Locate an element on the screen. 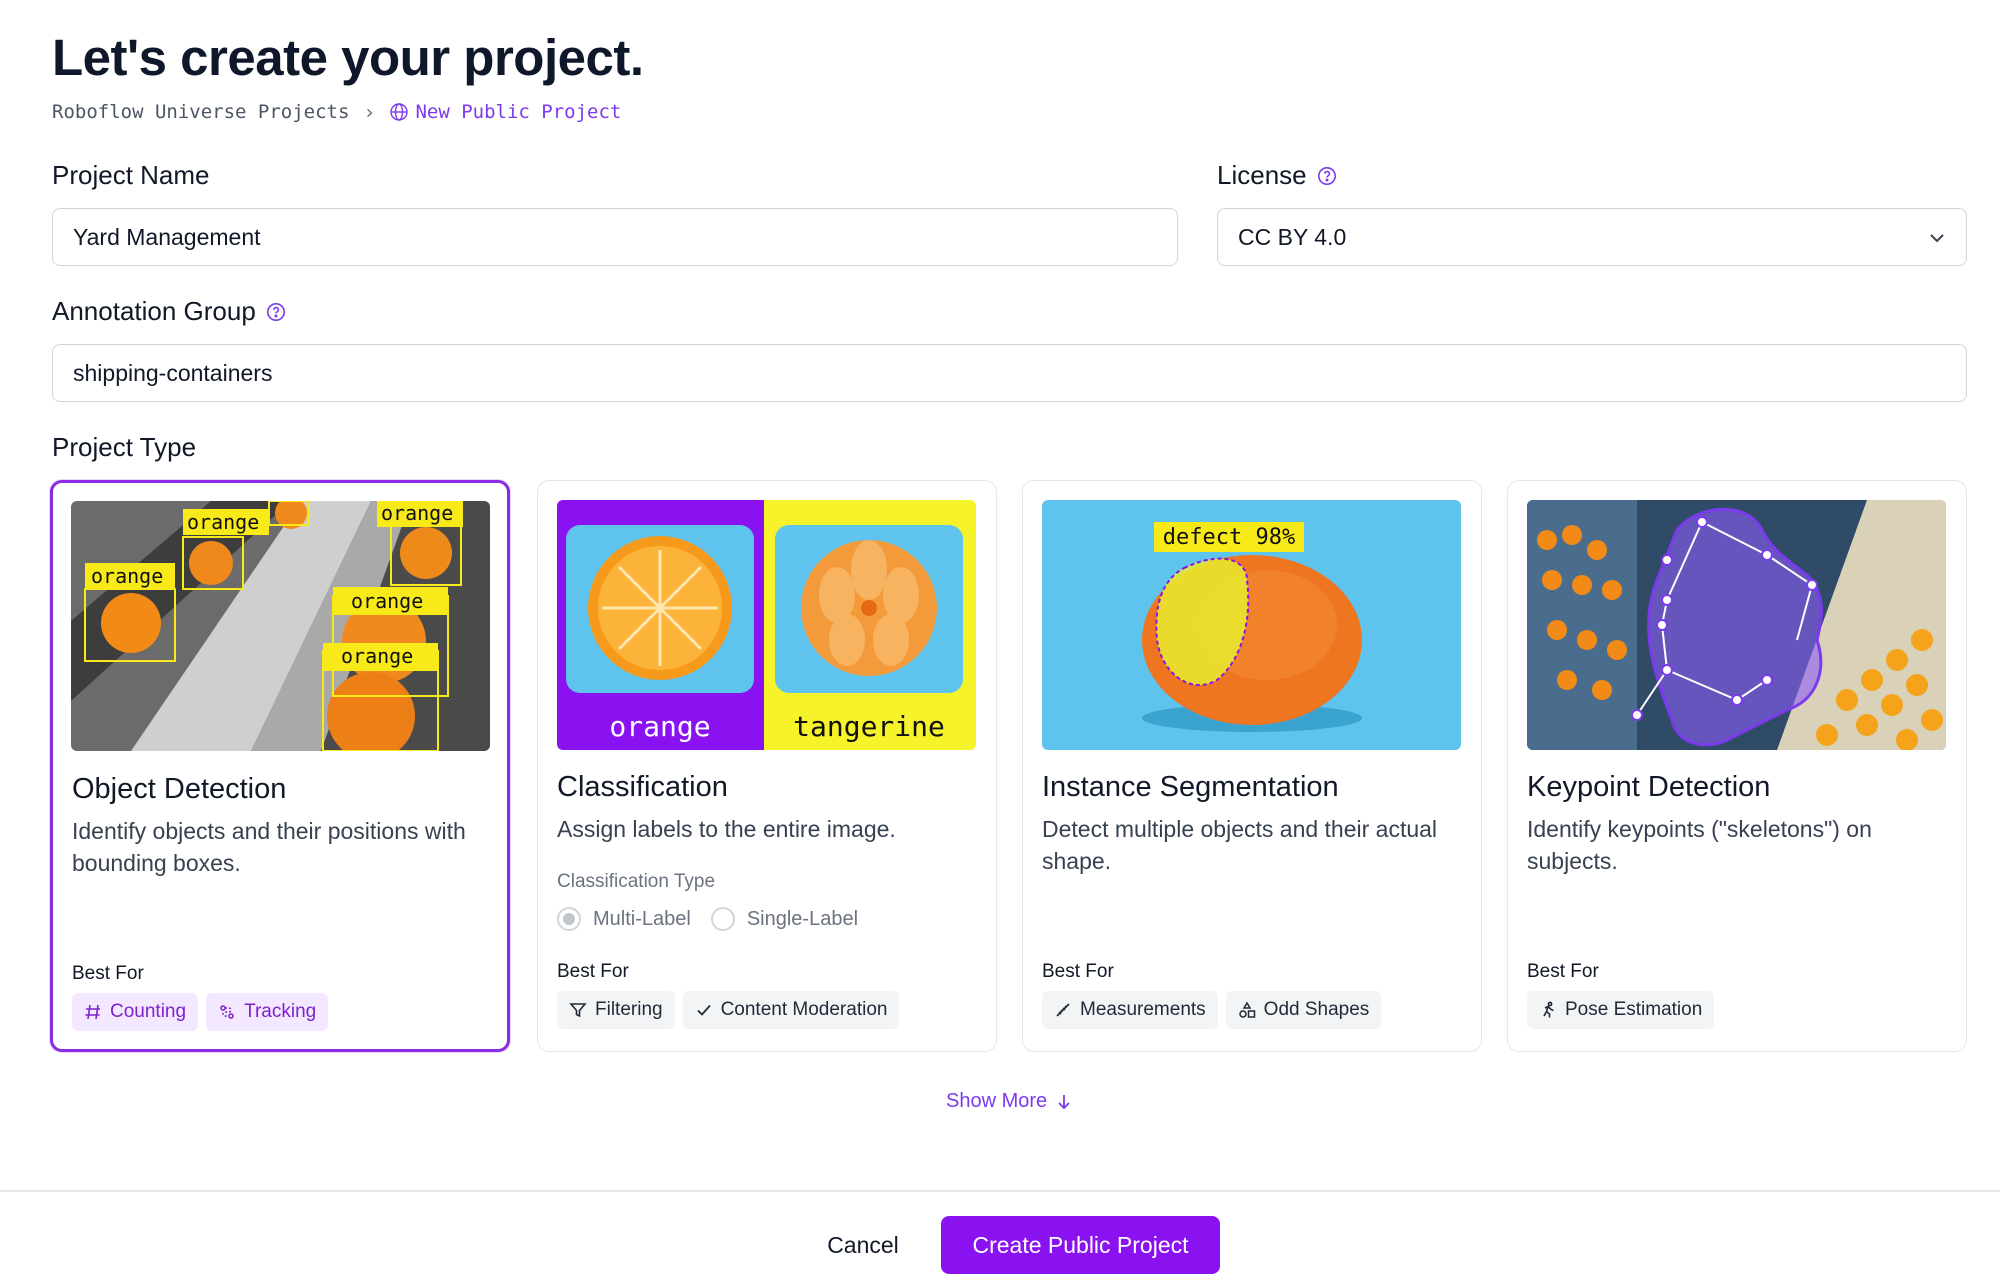 This screenshot has height=1285, width=2000. tag-list: Filtering Content Moderation is located at coordinates (728, 1010).